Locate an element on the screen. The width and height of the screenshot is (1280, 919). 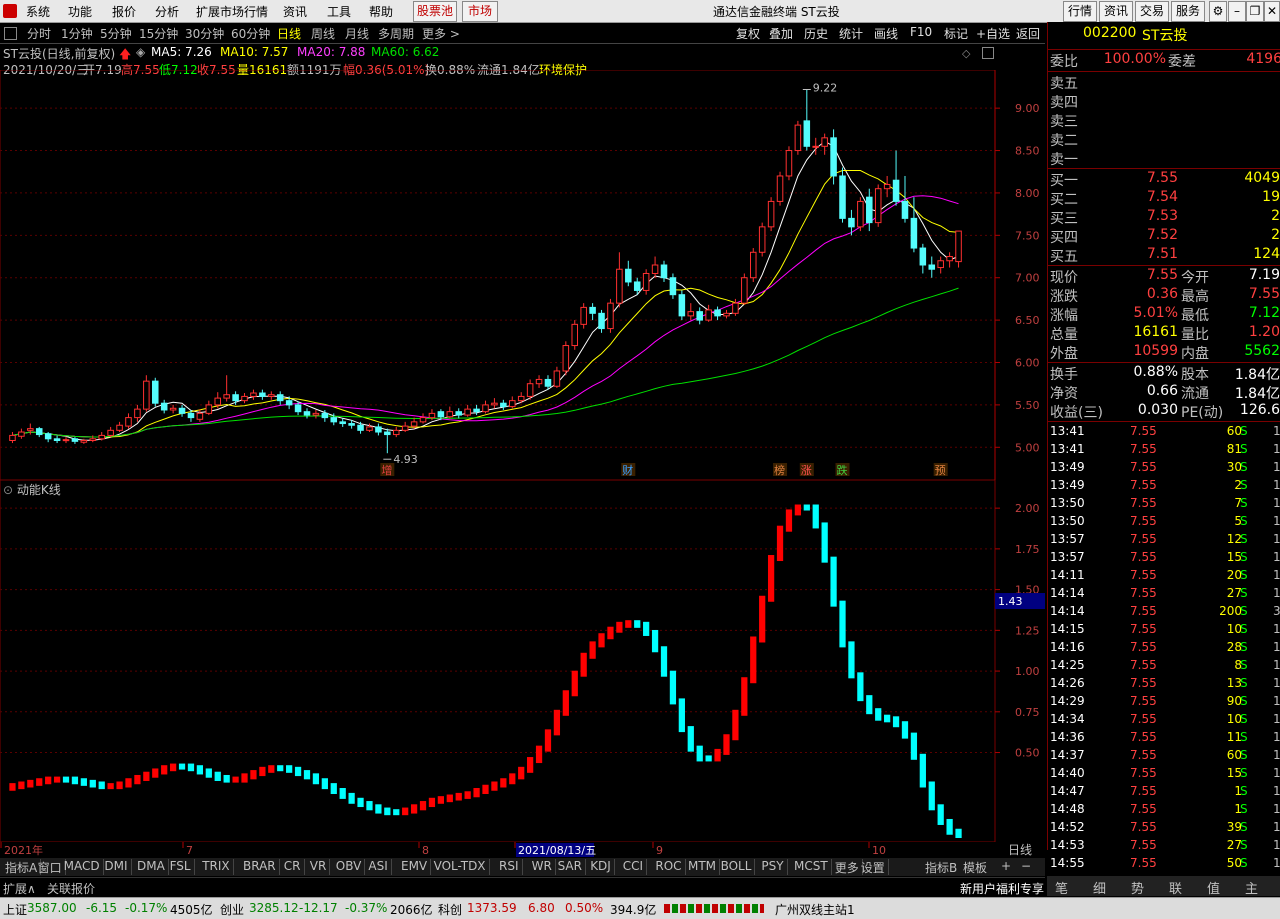
indicator-tab: EMV is located at coordinates (415, 867).